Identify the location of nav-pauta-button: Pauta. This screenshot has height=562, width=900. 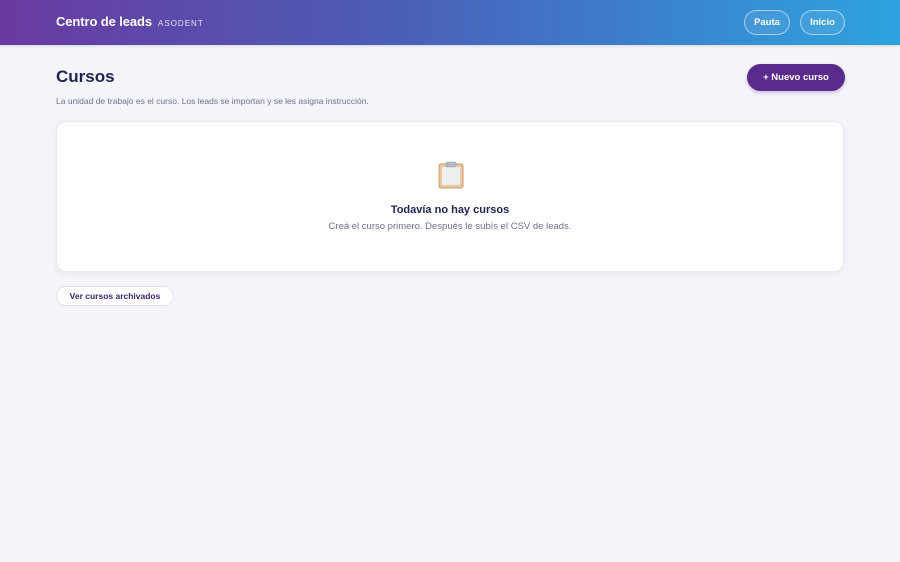
(767, 22).